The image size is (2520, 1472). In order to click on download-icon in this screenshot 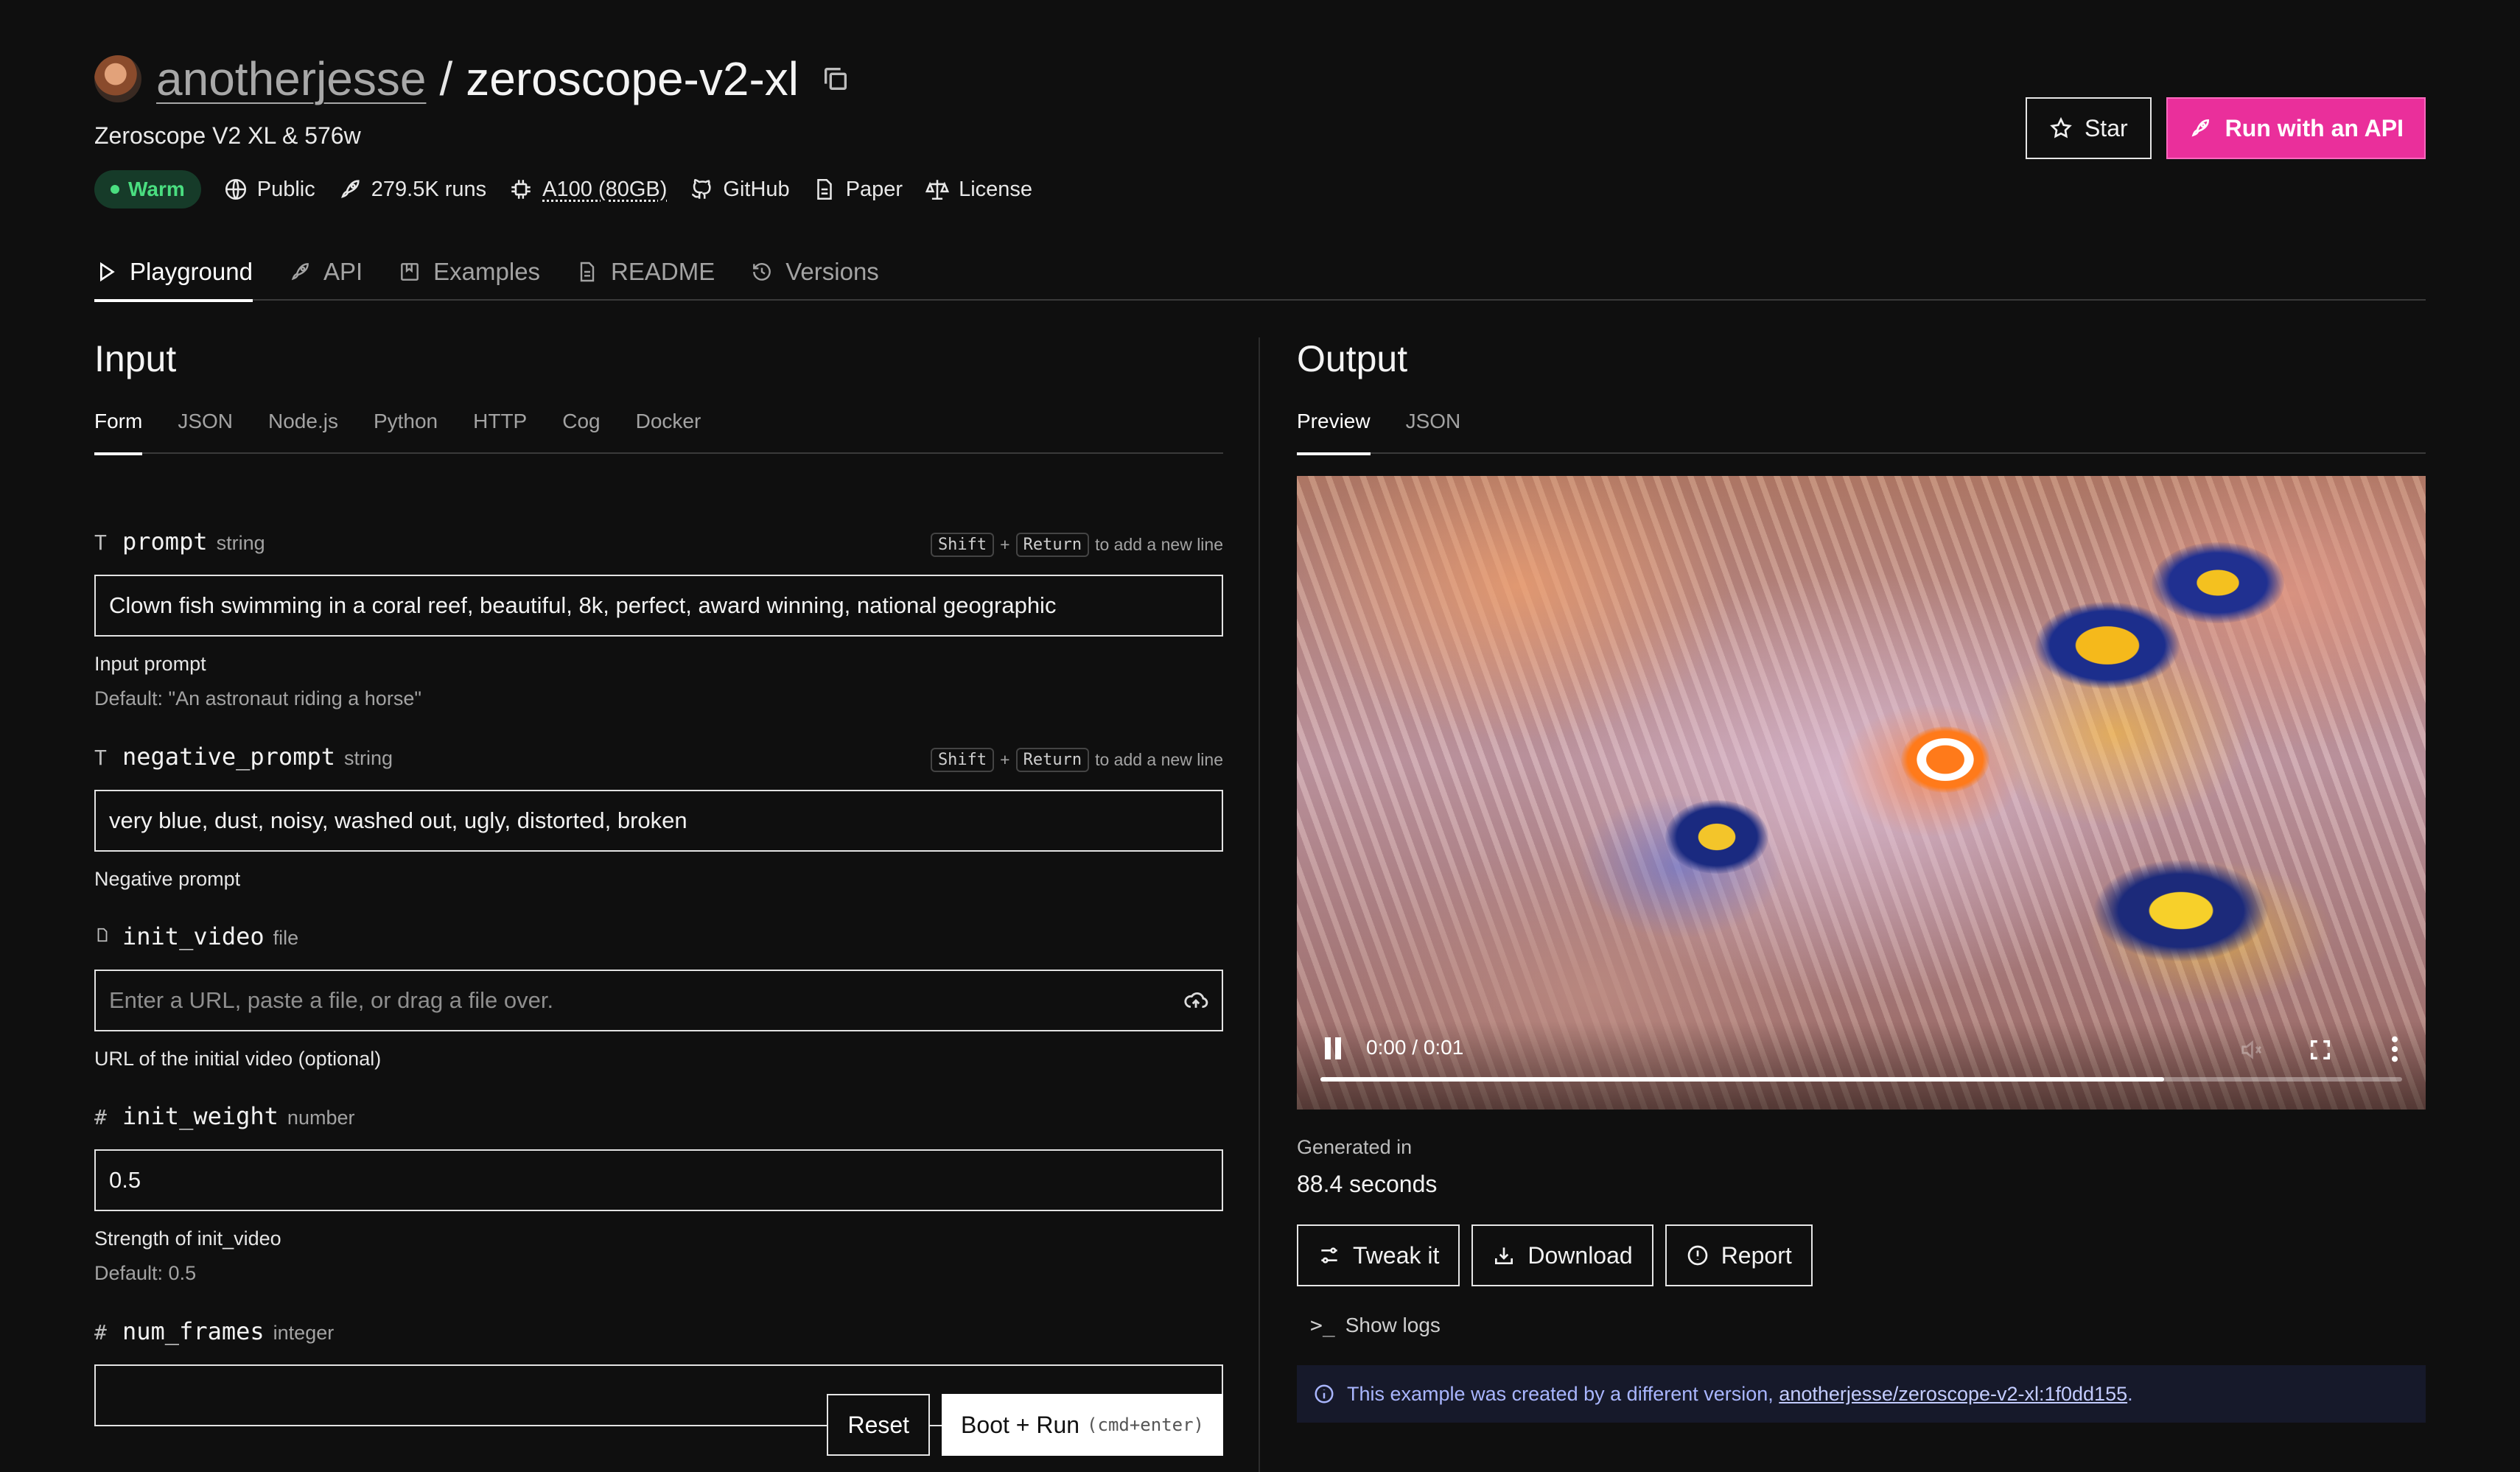, I will do `click(1504, 1255)`.